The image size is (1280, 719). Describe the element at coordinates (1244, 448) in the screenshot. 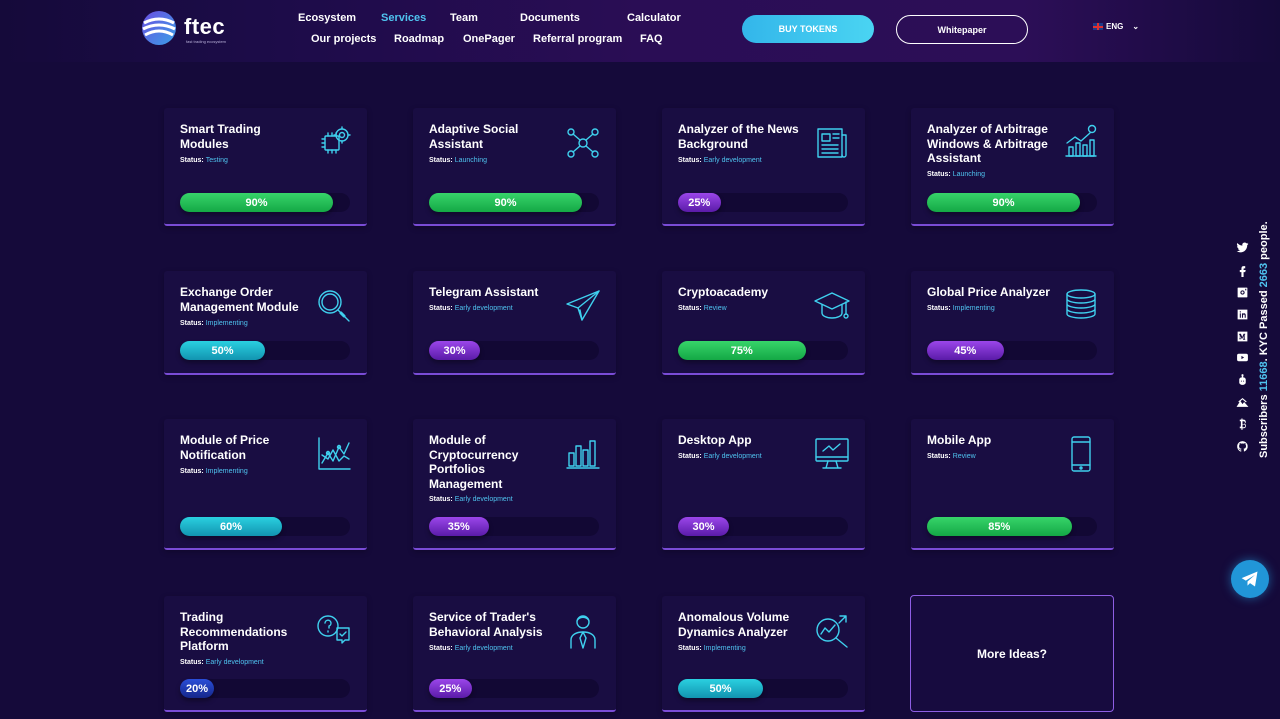

I see `github-icon` at that location.